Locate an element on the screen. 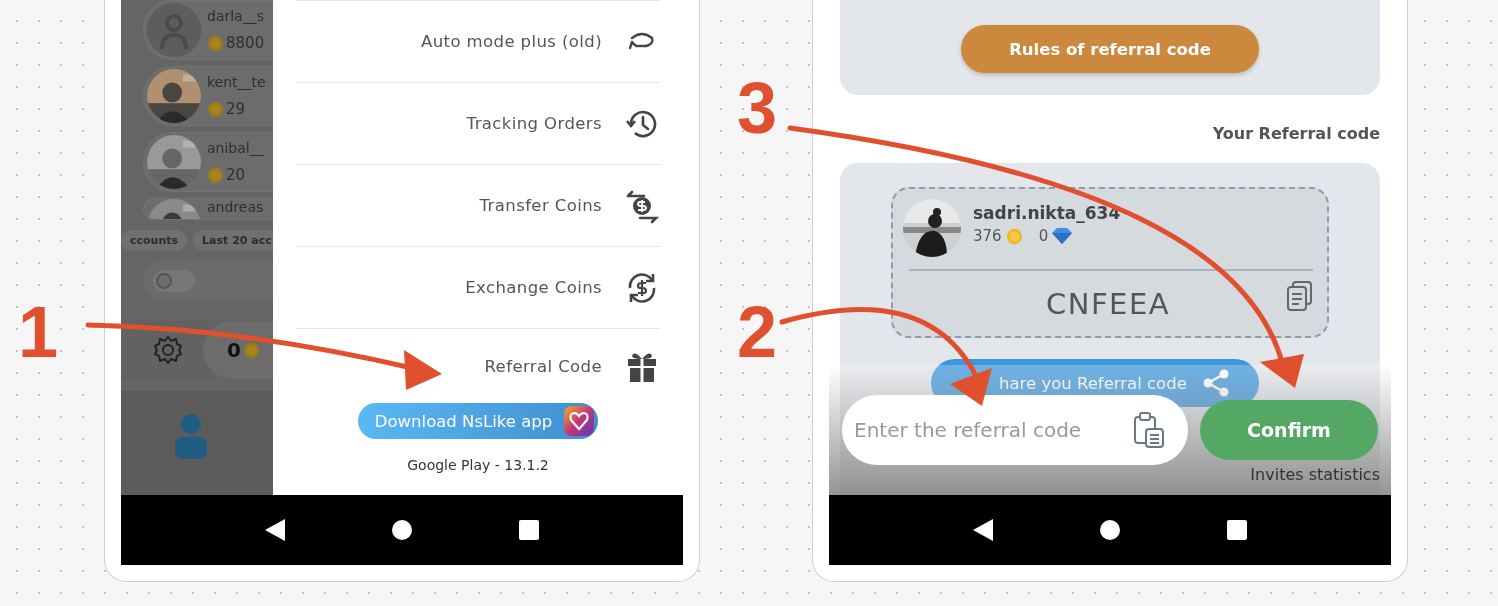  account-username: darla__s is located at coordinates (236, 16).